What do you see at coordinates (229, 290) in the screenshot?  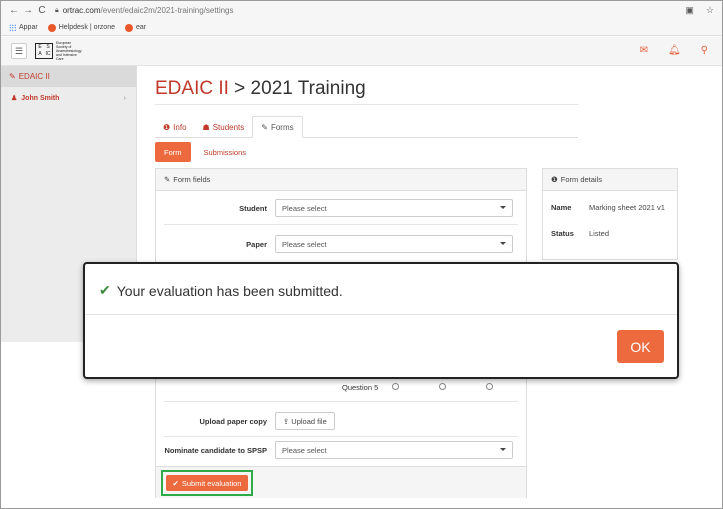 I see `dialog-text: Your evaluation has been submitted.` at bounding box center [229, 290].